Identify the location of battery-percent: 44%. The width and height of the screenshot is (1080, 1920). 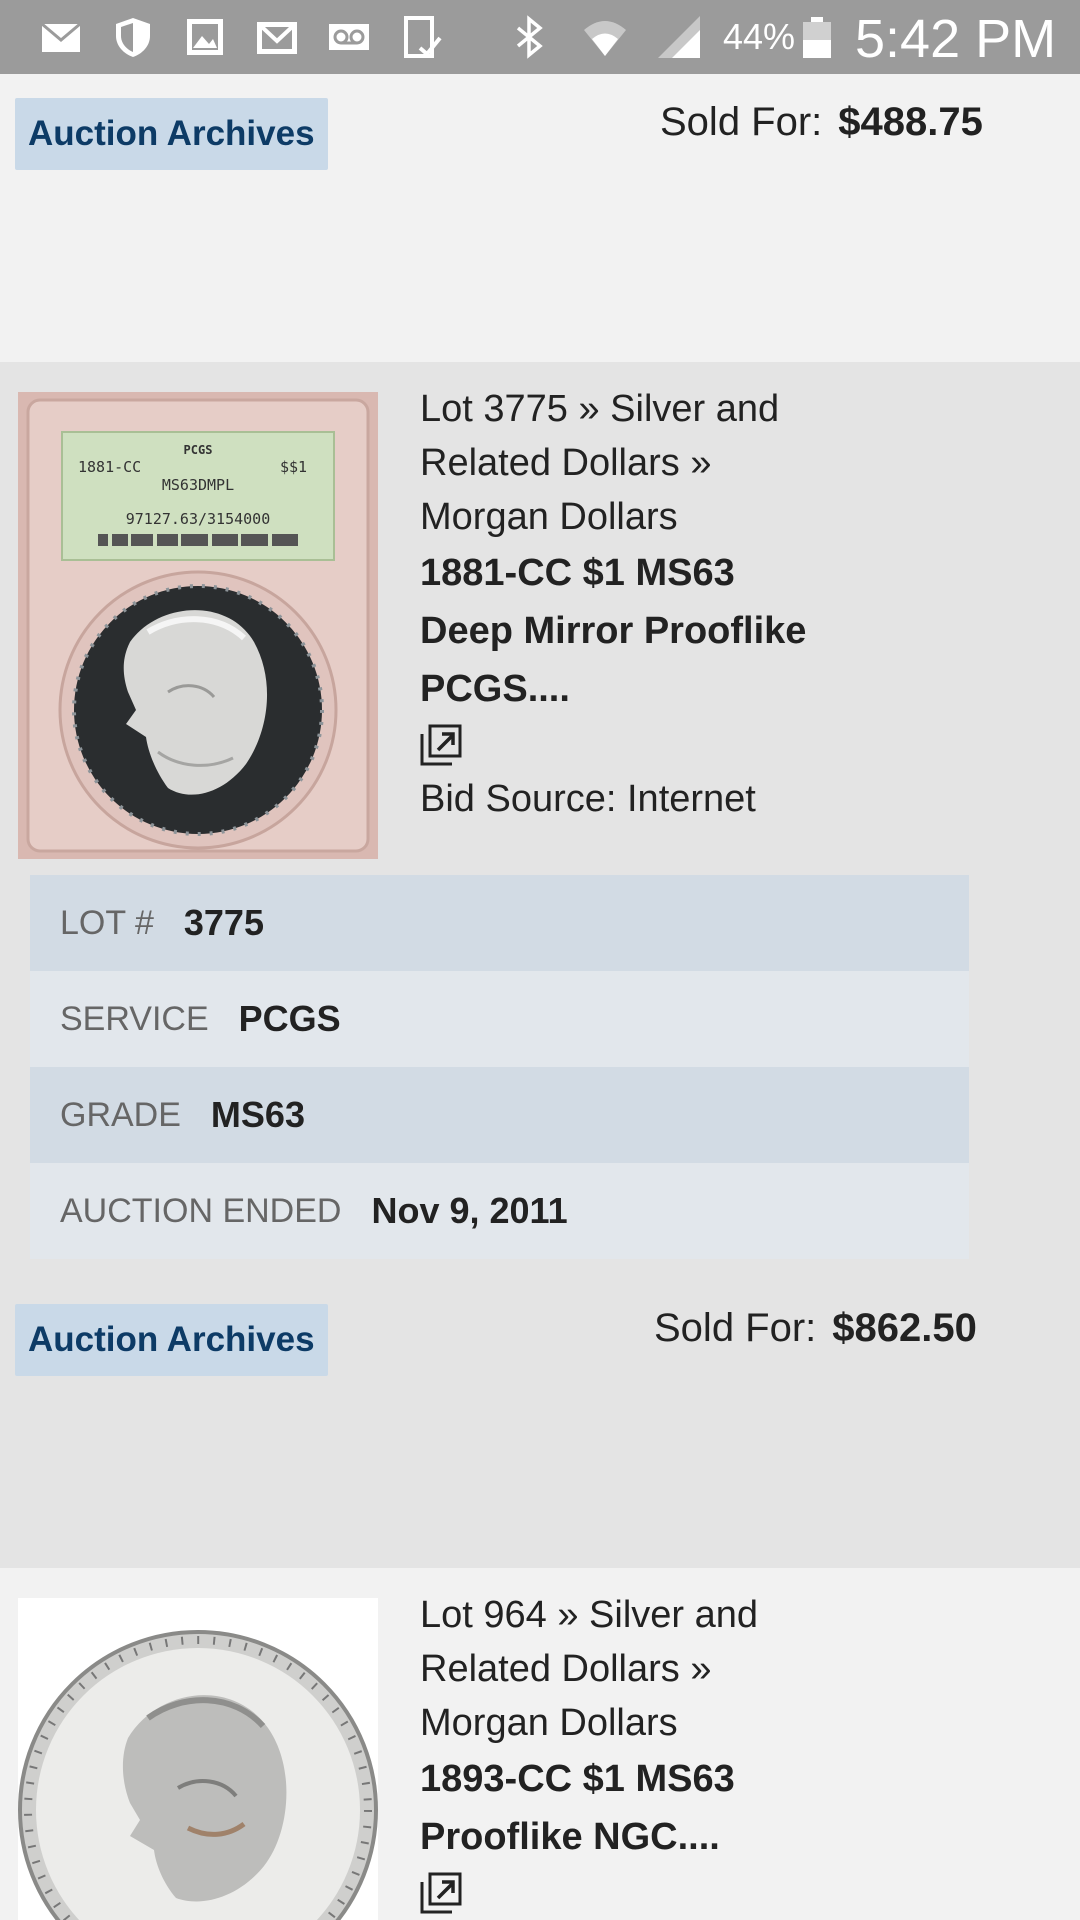
(759, 36).